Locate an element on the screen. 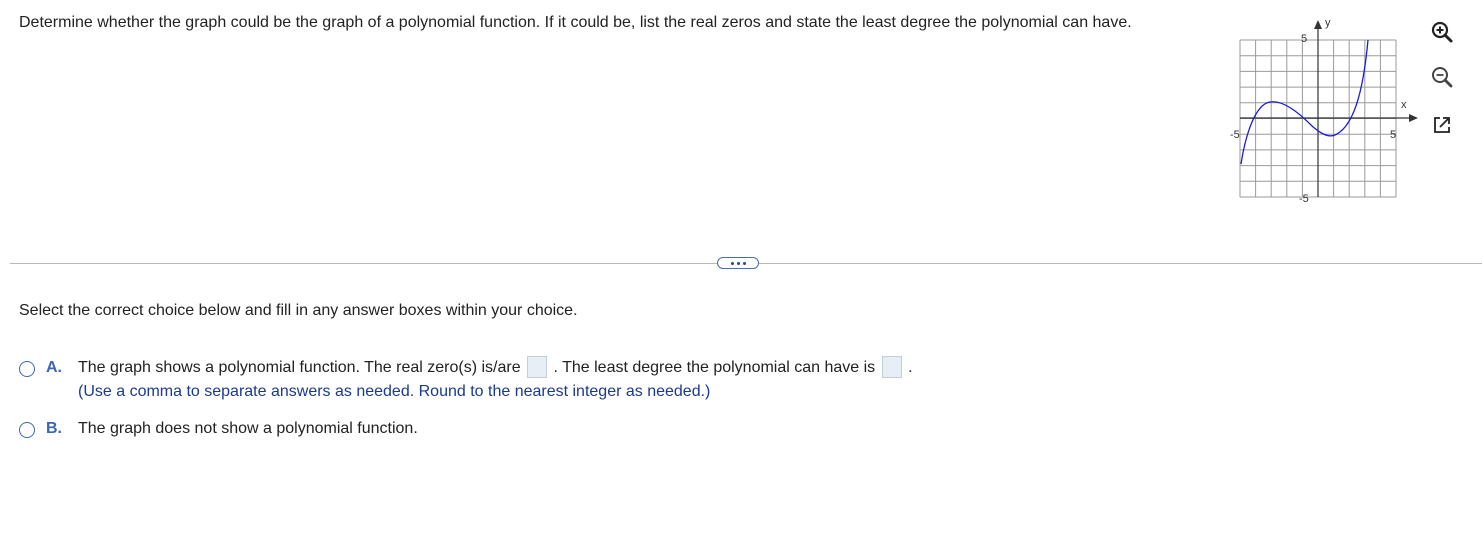  show-more-button is located at coordinates (738, 263).